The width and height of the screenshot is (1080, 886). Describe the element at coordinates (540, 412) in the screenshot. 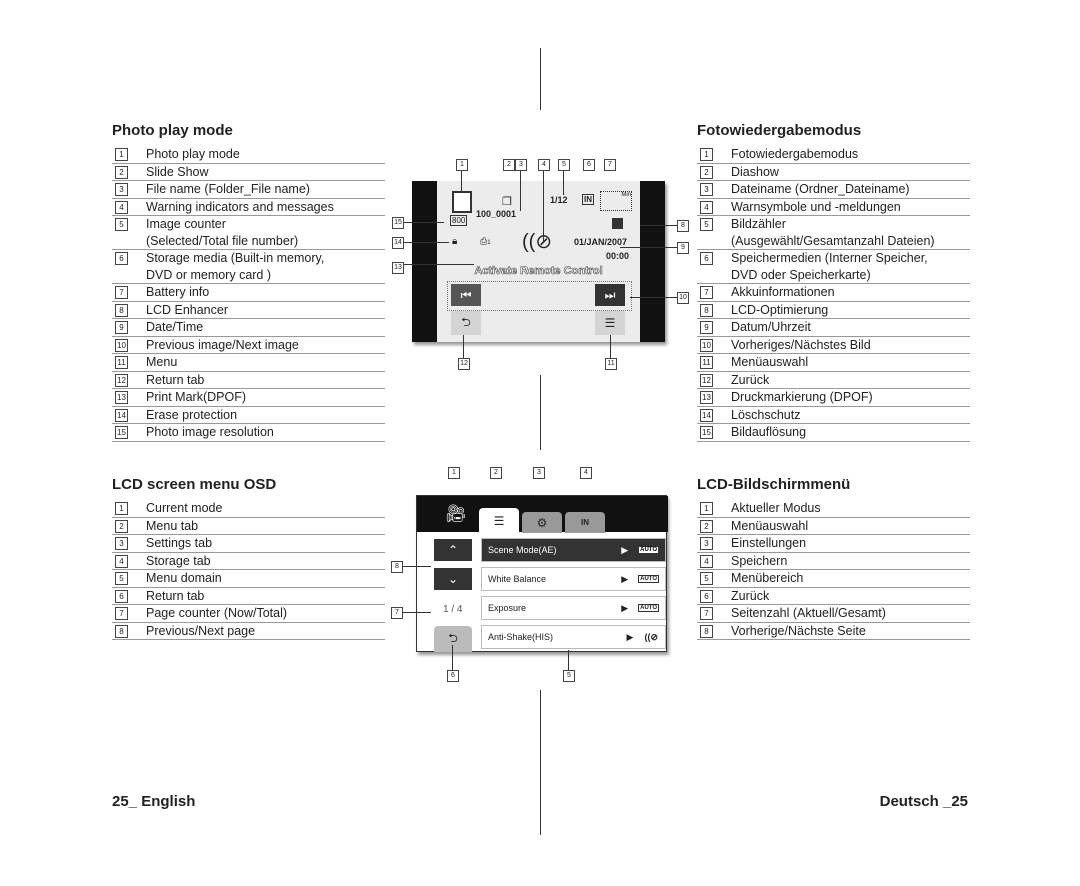

I see `divider` at that location.